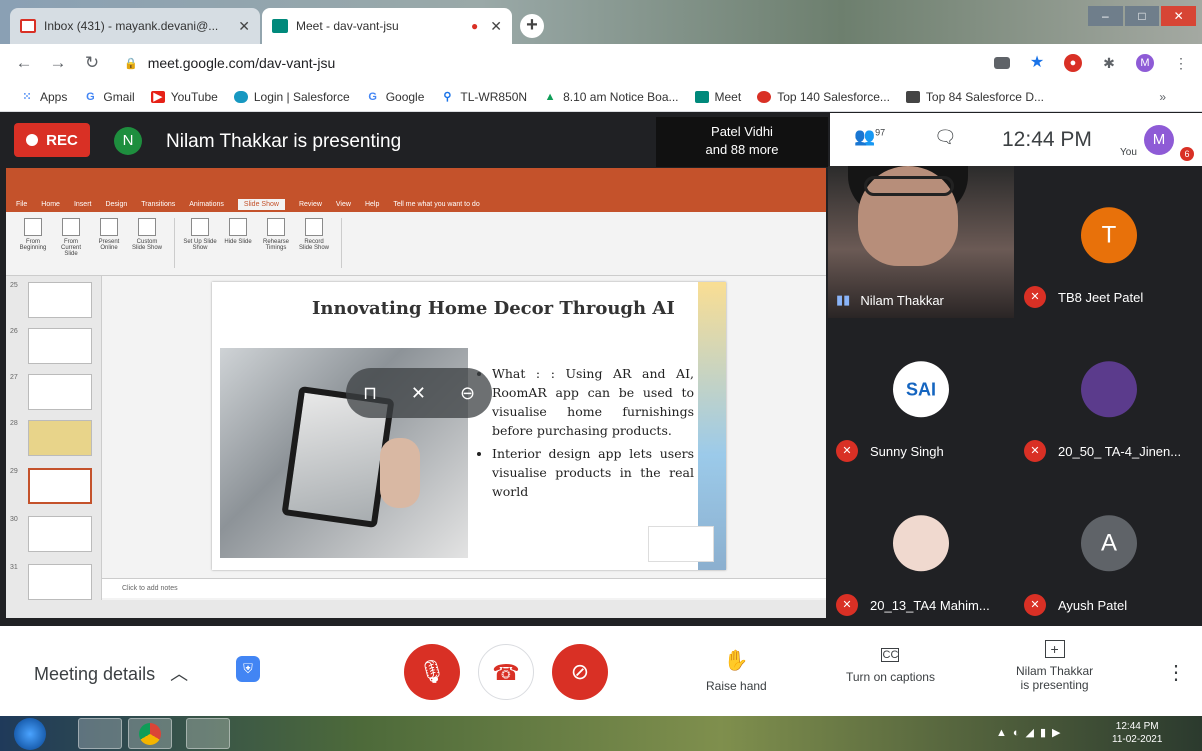 Image resolution: width=1202 pixels, height=751 pixels. I want to click on raise-hand-button: ✋ Raise hand, so click(736, 670).